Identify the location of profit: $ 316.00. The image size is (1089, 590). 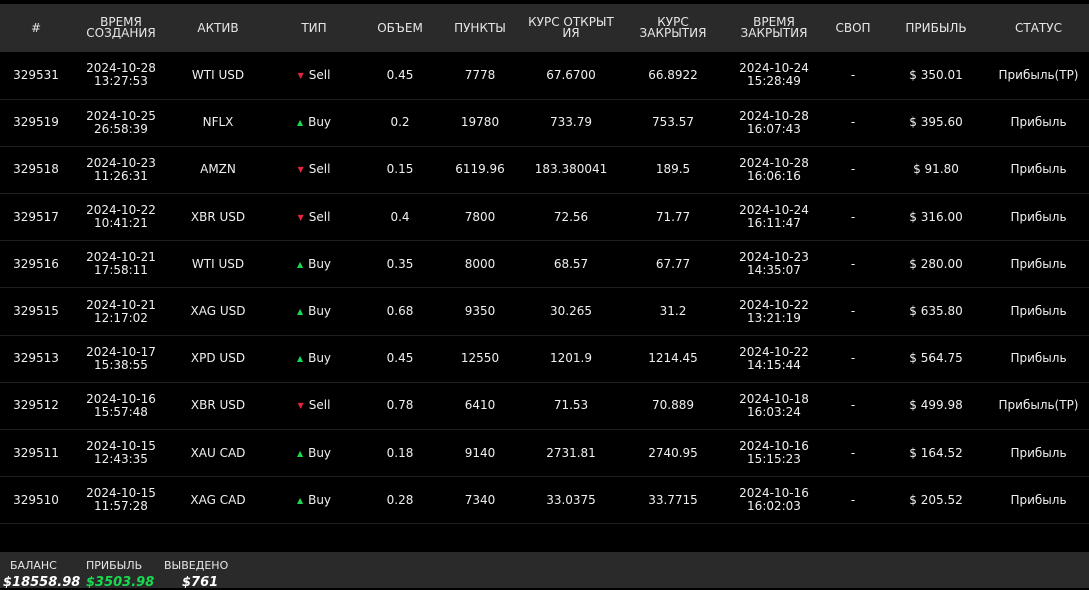
(936, 217).